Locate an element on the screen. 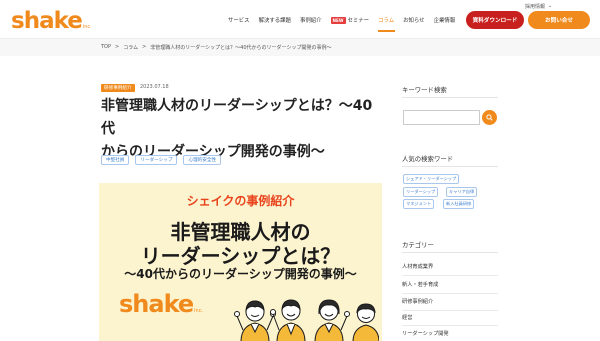 The height and width of the screenshot is (341, 600). popular-tag-career-autonomy: キャリア自律 is located at coordinates (462, 192).